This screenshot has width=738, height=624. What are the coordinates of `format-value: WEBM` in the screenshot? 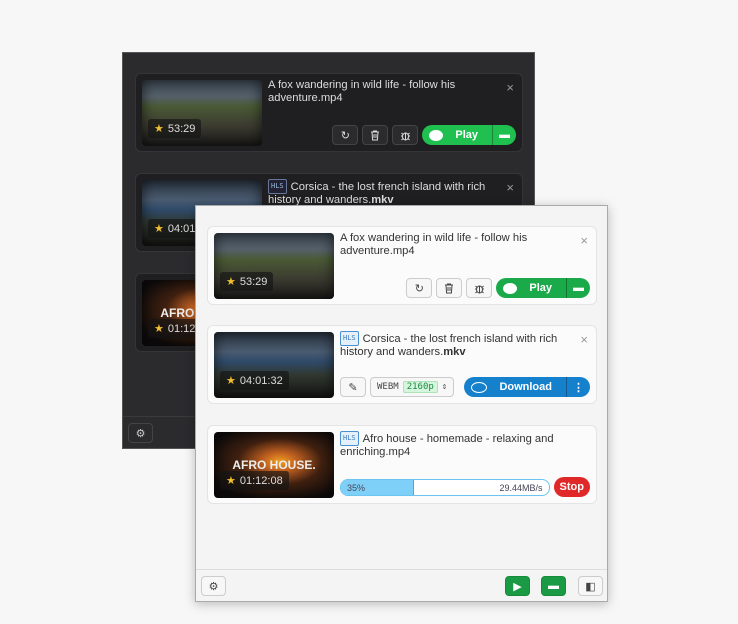 It's located at (388, 387).